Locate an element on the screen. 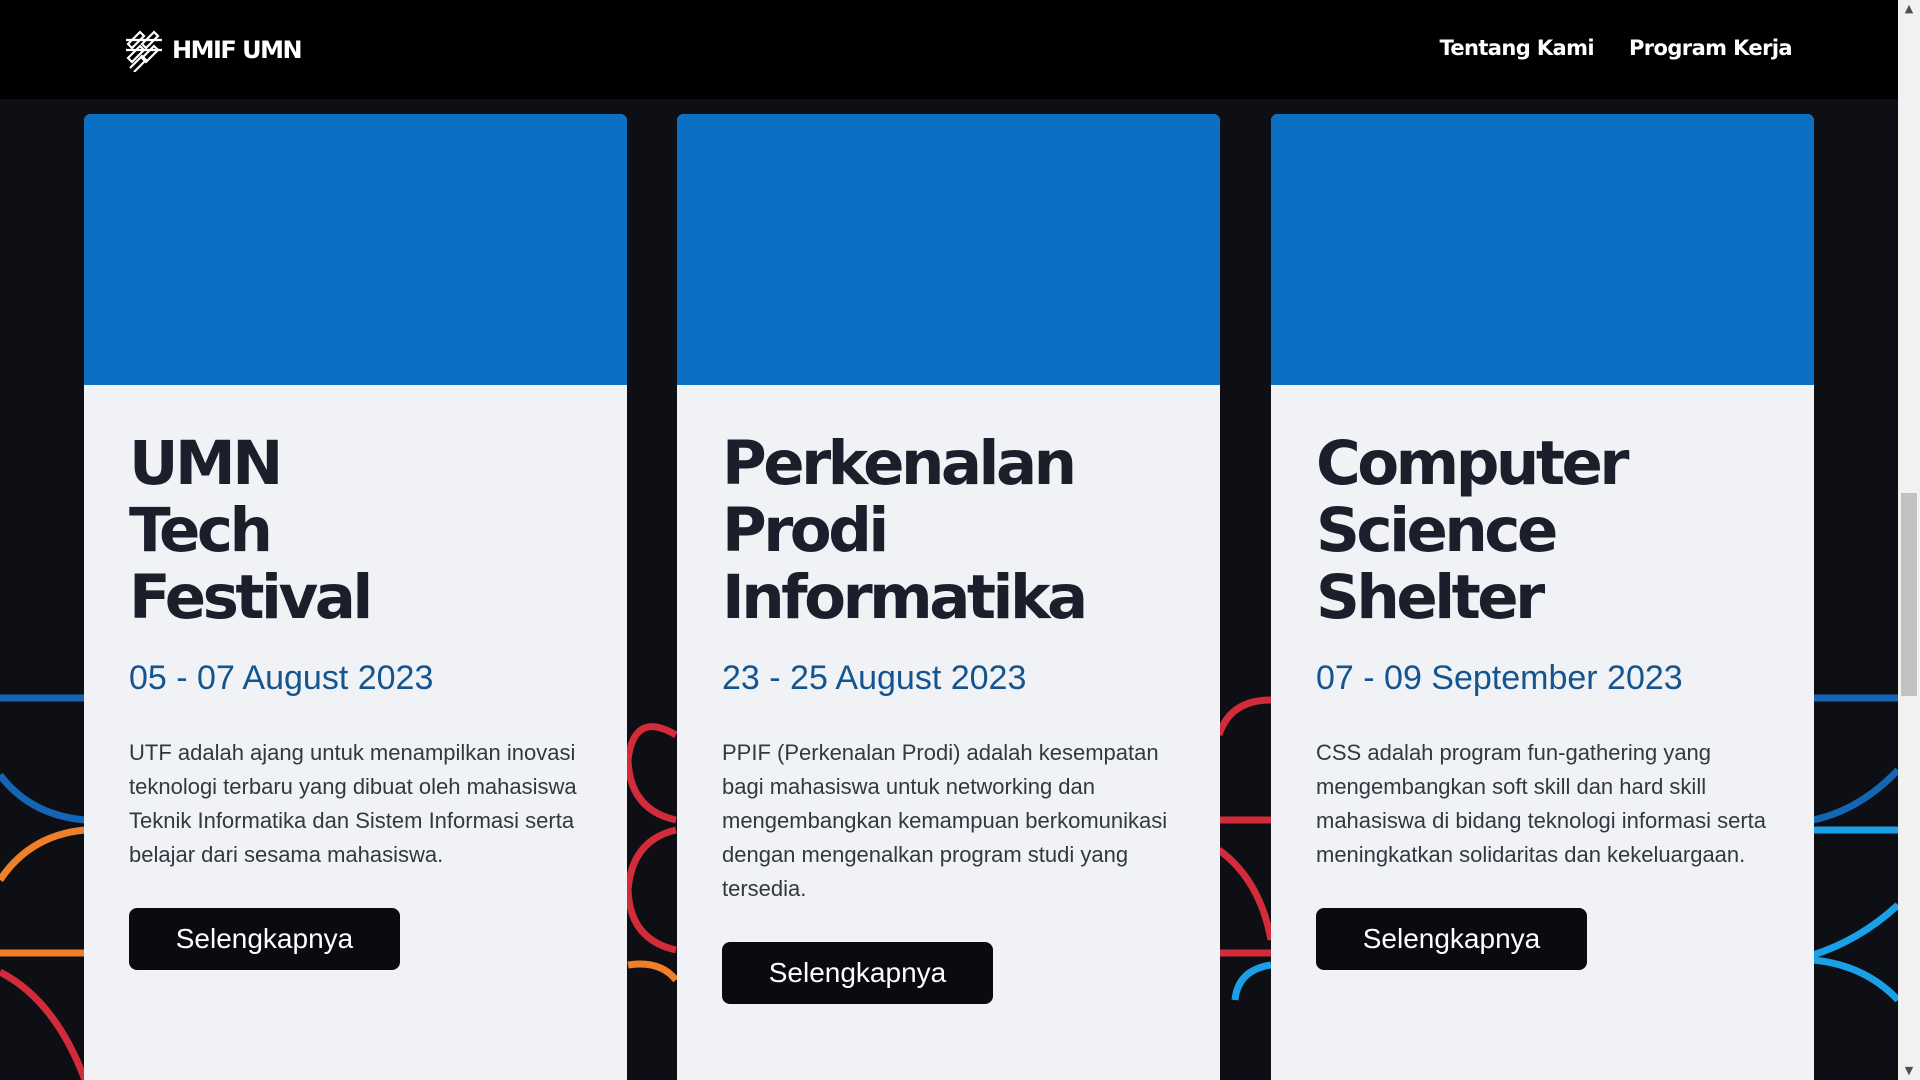 This screenshot has width=1920, height=1080. home-logo-link: HMIF UMN is located at coordinates (212, 50).